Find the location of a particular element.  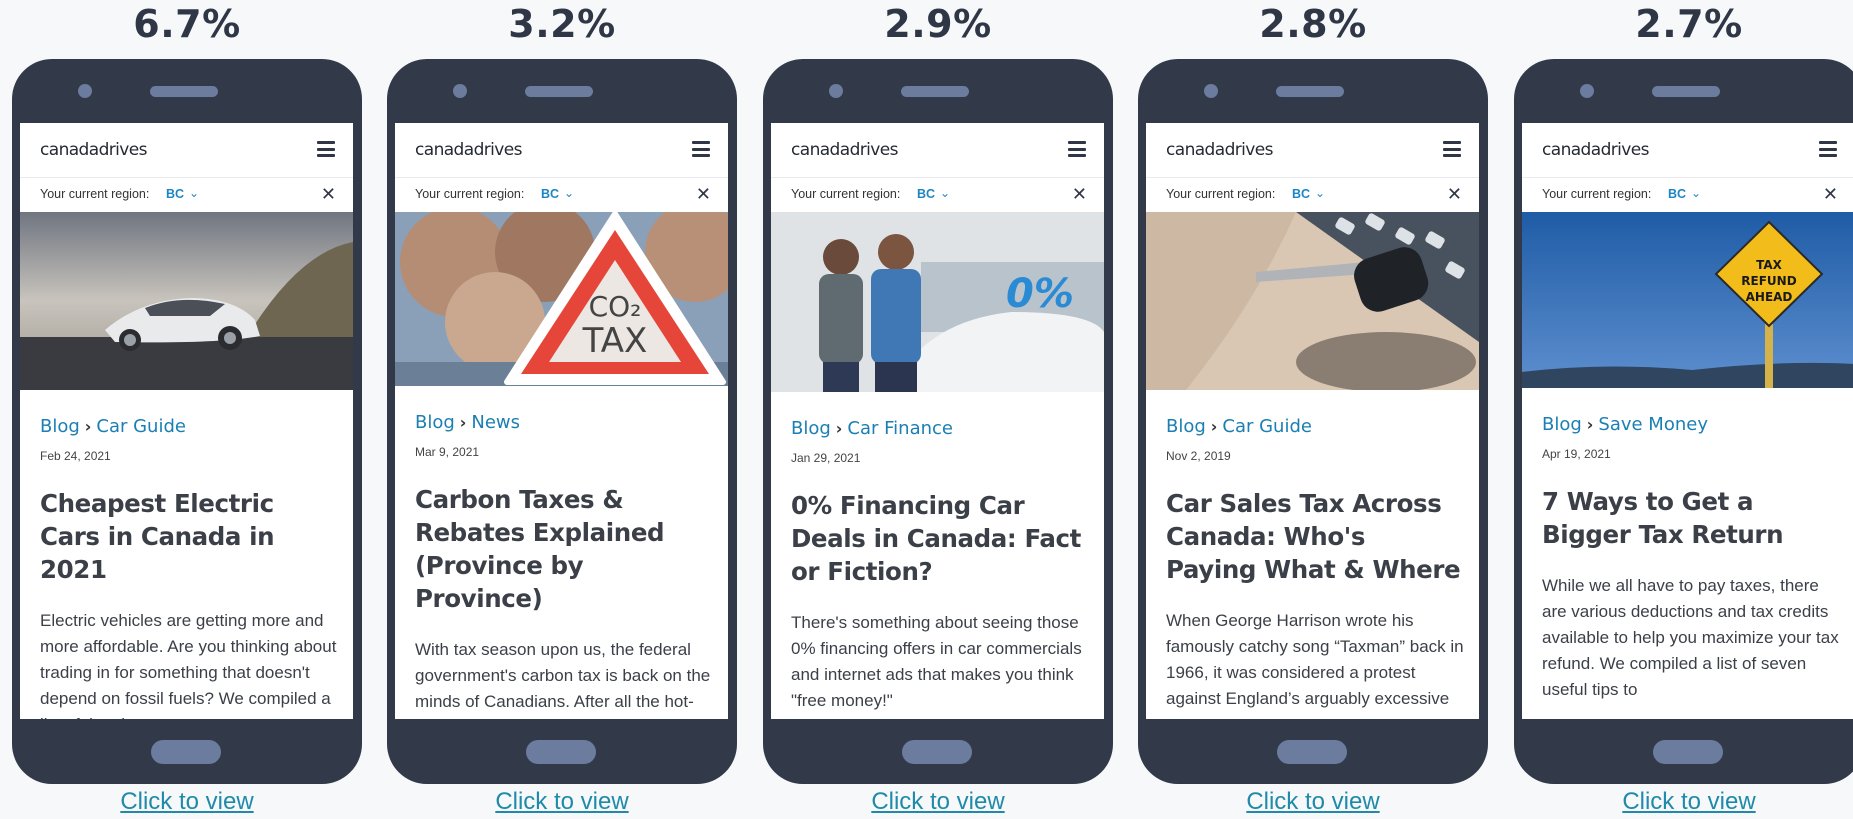

post-title: Cheapest Electric Cars in Canada in 2021 is located at coordinates (188, 536).